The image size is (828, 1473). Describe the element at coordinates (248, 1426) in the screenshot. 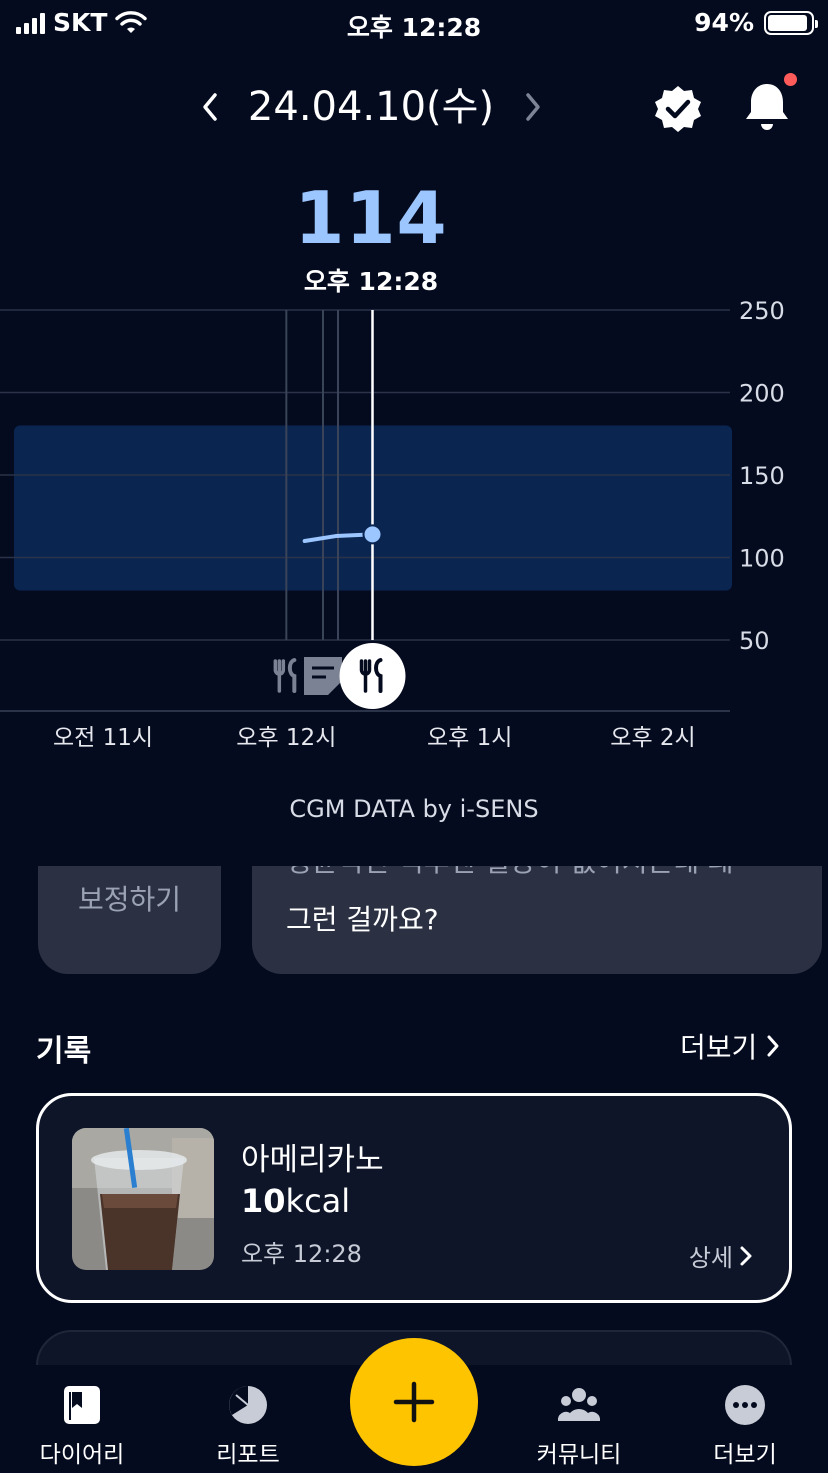

I see `nav-report: 리포트` at that location.